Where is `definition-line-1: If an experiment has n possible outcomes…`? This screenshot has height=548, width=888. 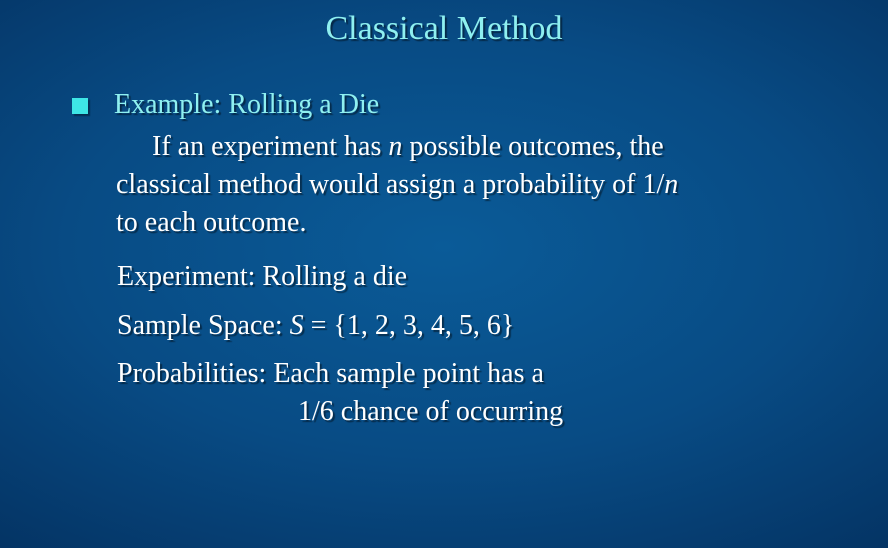
definition-line-1: If an experiment has n possible outcomes… is located at coordinates (408, 147).